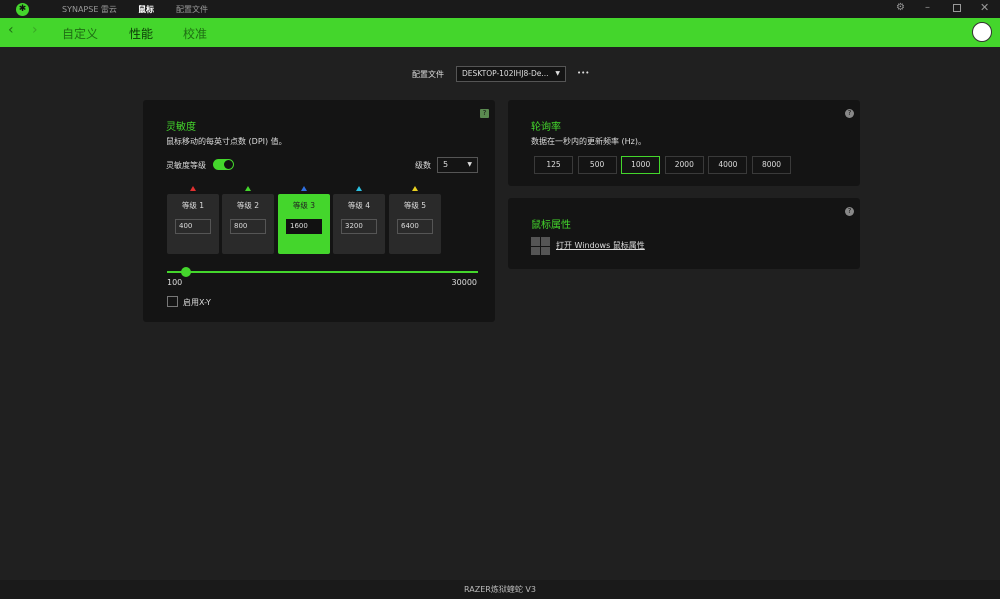 The width and height of the screenshot is (1000, 599). I want to click on polling-rate-button: 125, so click(553, 165).